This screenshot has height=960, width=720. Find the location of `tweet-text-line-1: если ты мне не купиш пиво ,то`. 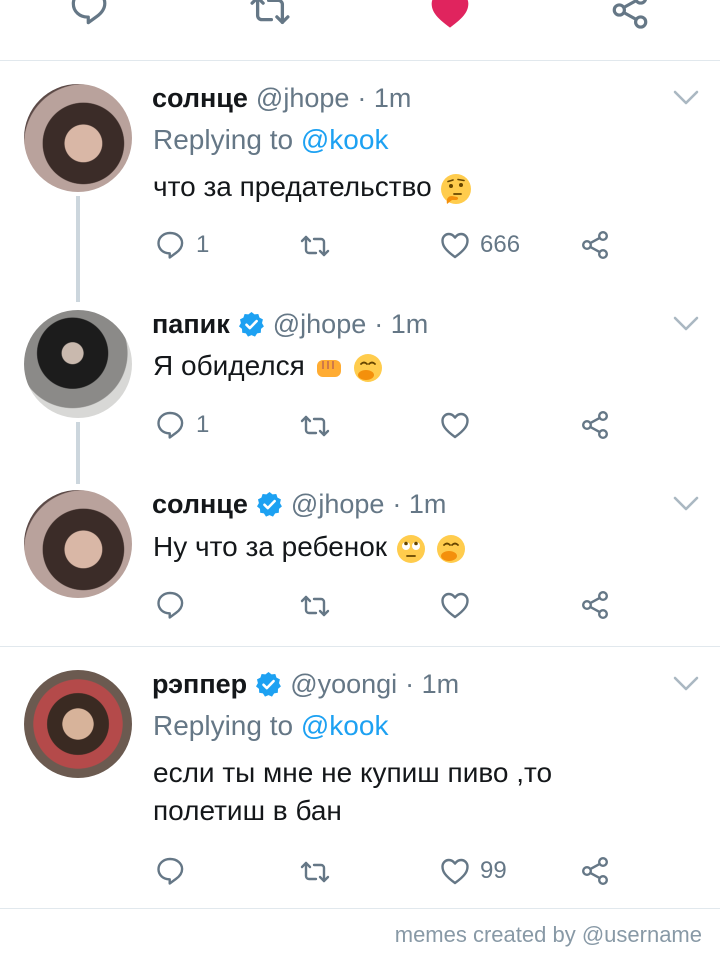

tweet-text-line-1: если ты мне не купиш пиво ,то is located at coordinates (353, 772).